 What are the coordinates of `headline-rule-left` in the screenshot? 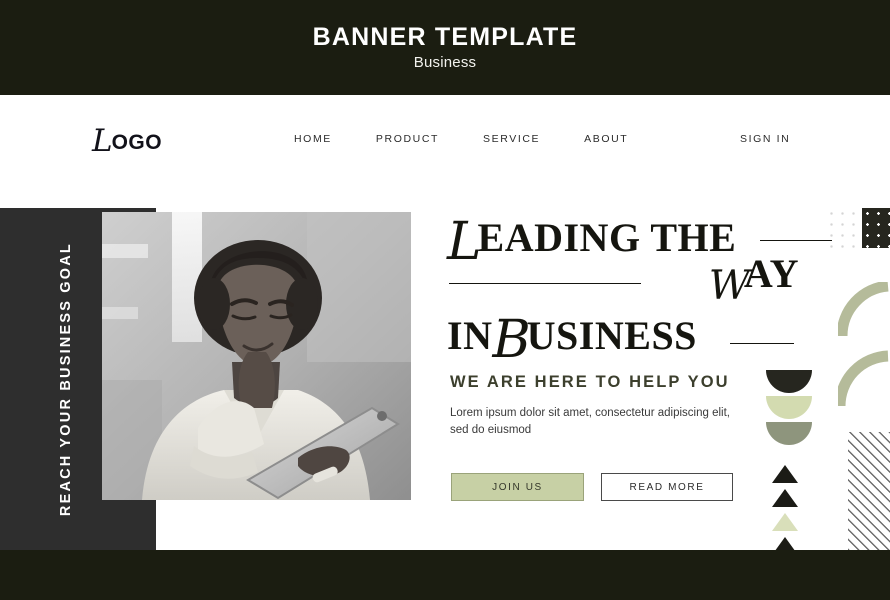 It's located at (545, 283).